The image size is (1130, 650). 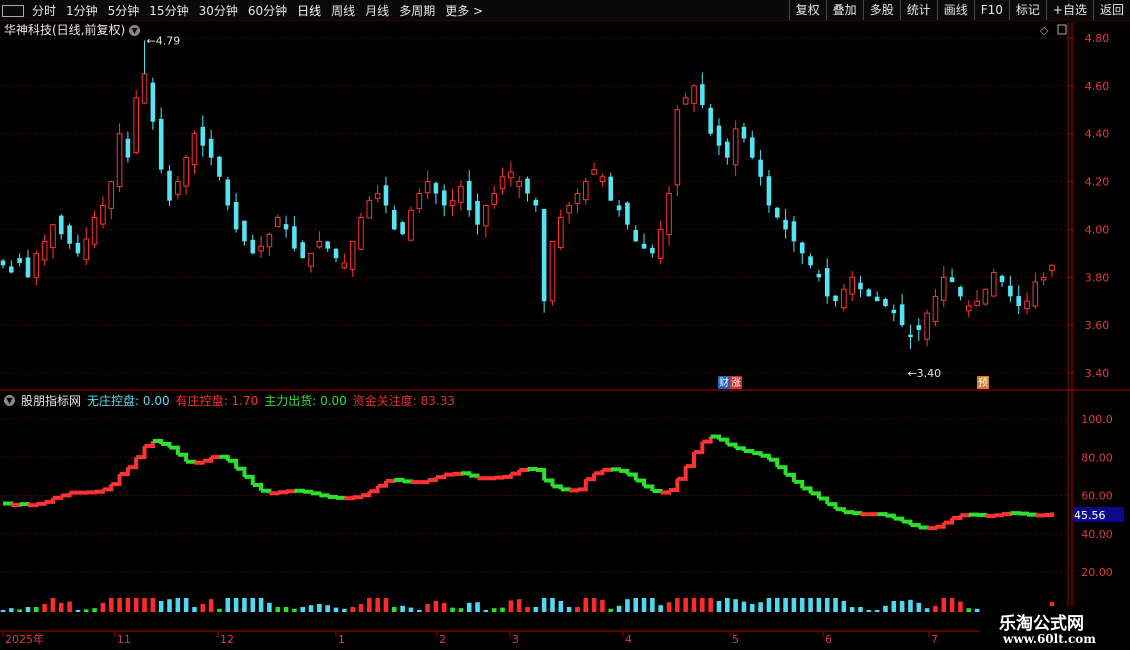 I want to click on tab-period-5min: 5分钟, so click(x=124, y=10).